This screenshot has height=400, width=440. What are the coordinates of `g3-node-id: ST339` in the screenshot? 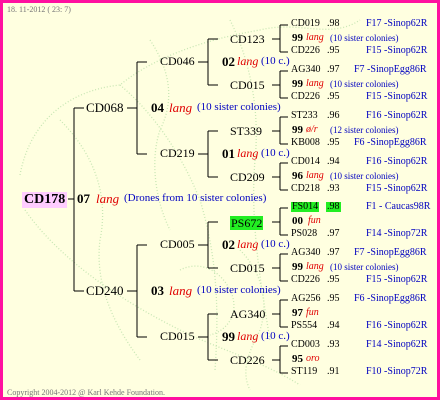 It's located at (246, 131).